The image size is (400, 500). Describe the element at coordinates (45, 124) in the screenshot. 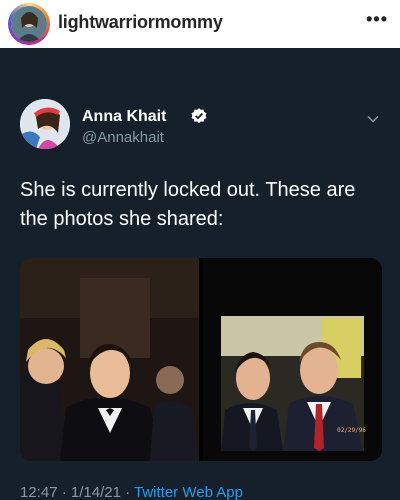

I see `tweet-author-avatar` at that location.